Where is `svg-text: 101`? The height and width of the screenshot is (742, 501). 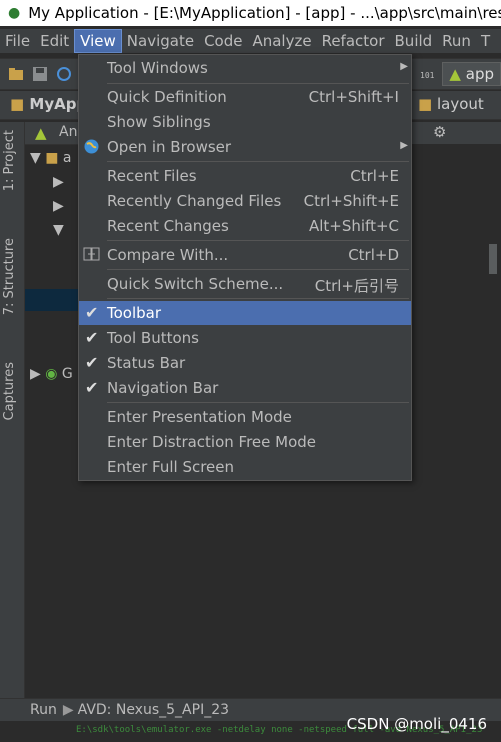
svg-text: 101 is located at coordinates (427, 75).